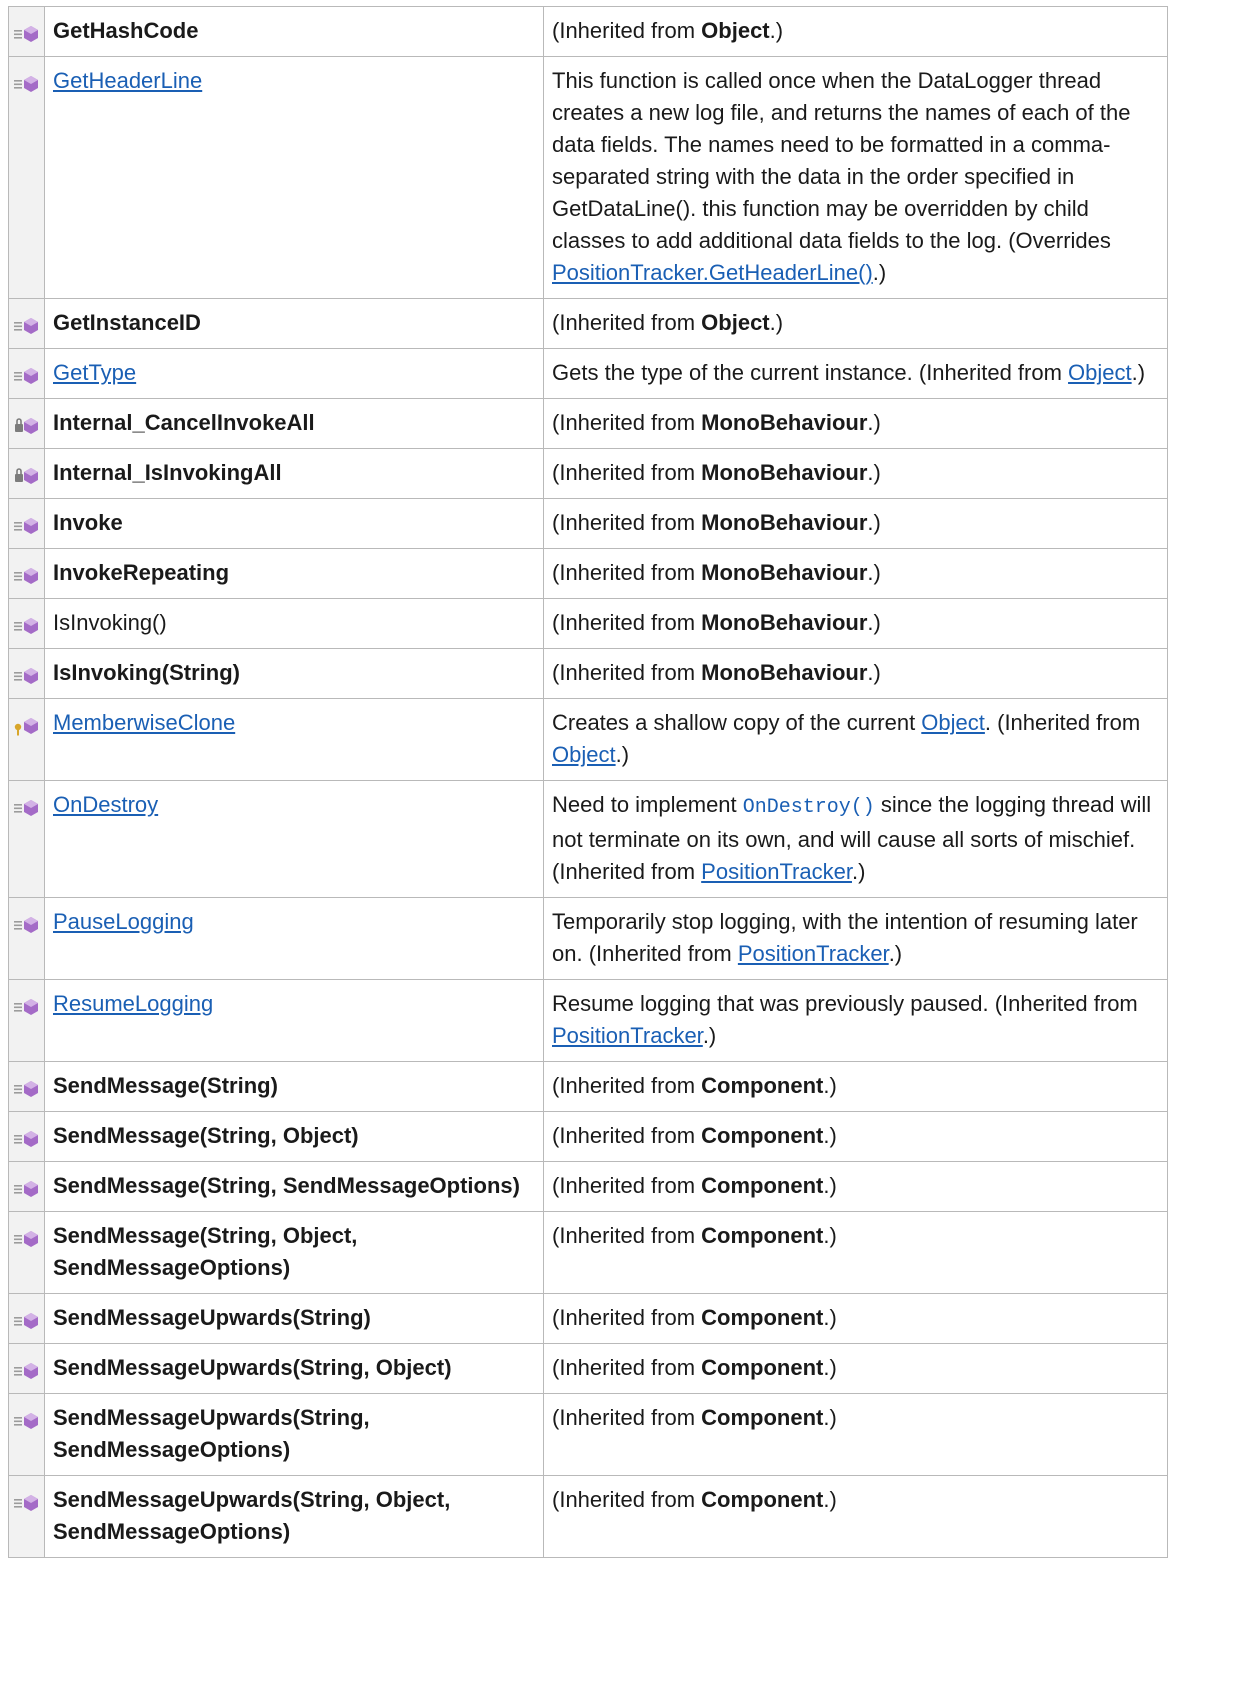  I want to click on member-name-link: MemberwiseClone, so click(144, 722).